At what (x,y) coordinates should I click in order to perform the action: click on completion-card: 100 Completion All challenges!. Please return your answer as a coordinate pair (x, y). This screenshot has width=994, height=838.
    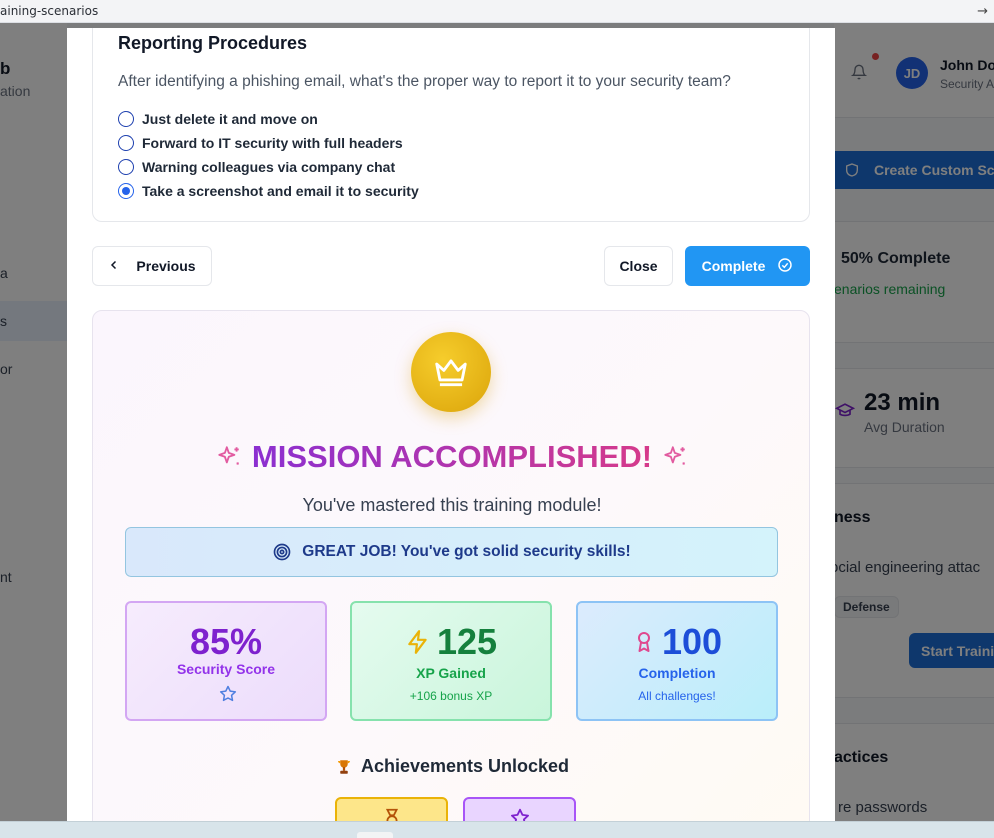
    Looking at the image, I should click on (677, 661).